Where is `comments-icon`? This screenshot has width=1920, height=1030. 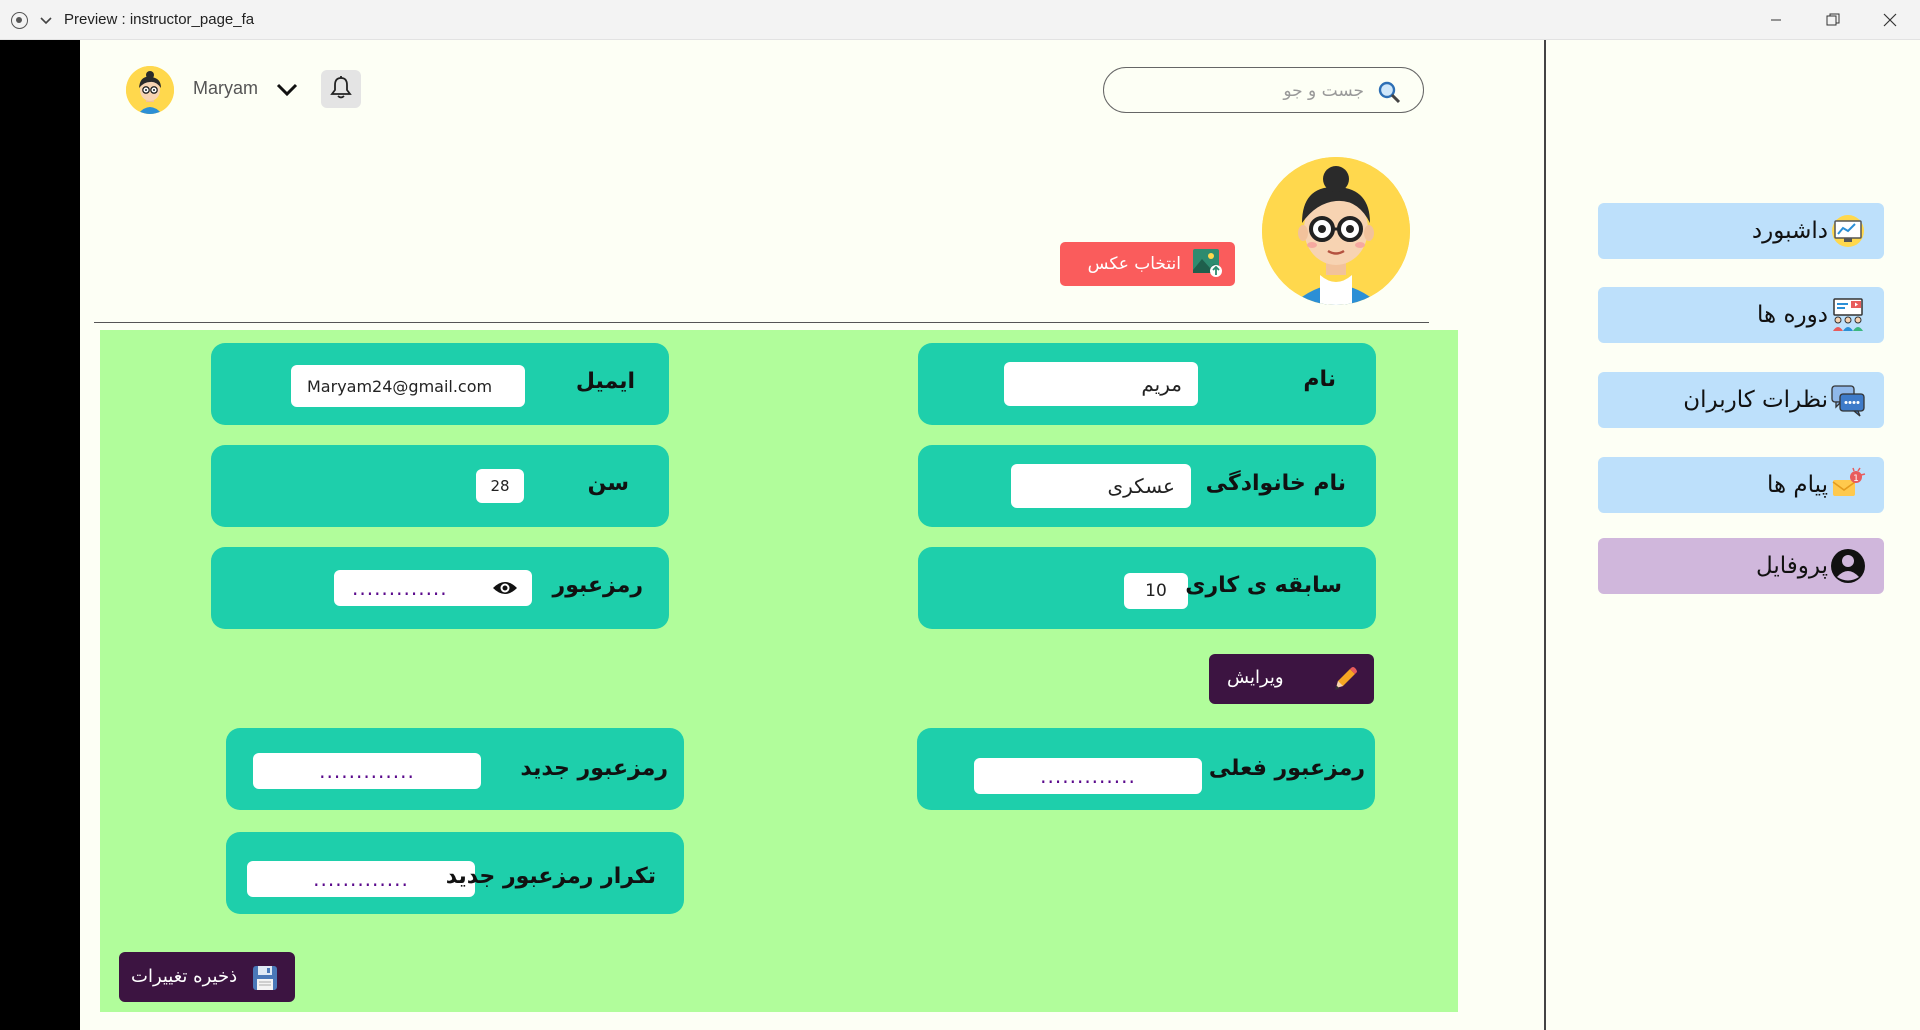
comments-icon is located at coordinates (1848, 400).